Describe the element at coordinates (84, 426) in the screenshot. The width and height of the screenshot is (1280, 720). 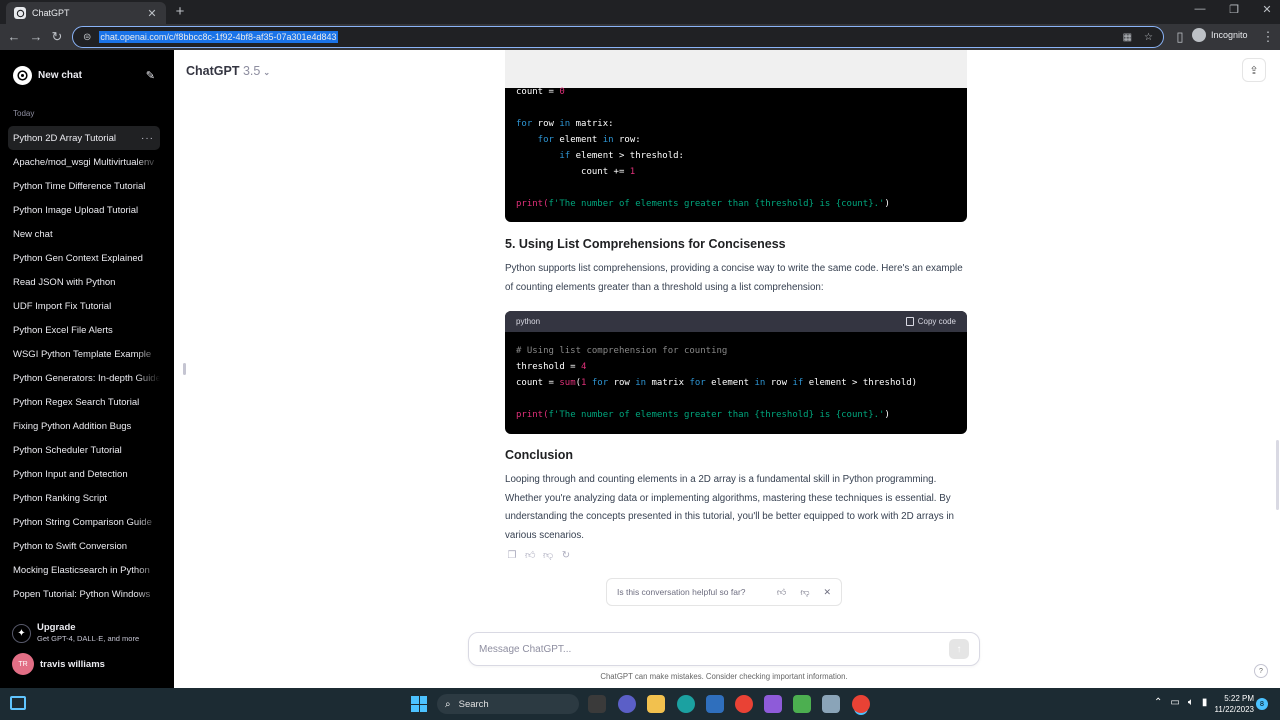
I see `sidebar-chat-item: Fixing Python Addition Bugs` at that location.